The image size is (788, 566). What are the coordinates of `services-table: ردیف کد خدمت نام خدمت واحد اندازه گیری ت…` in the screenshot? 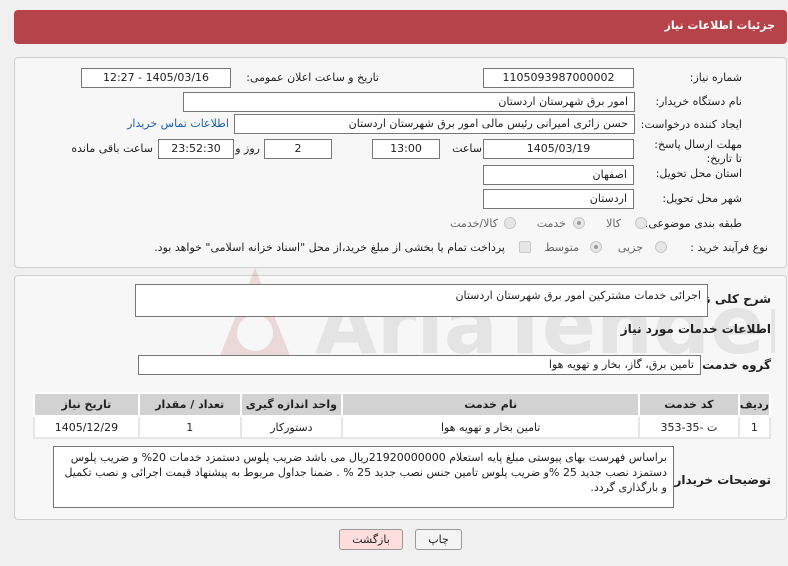 It's located at (402, 415).